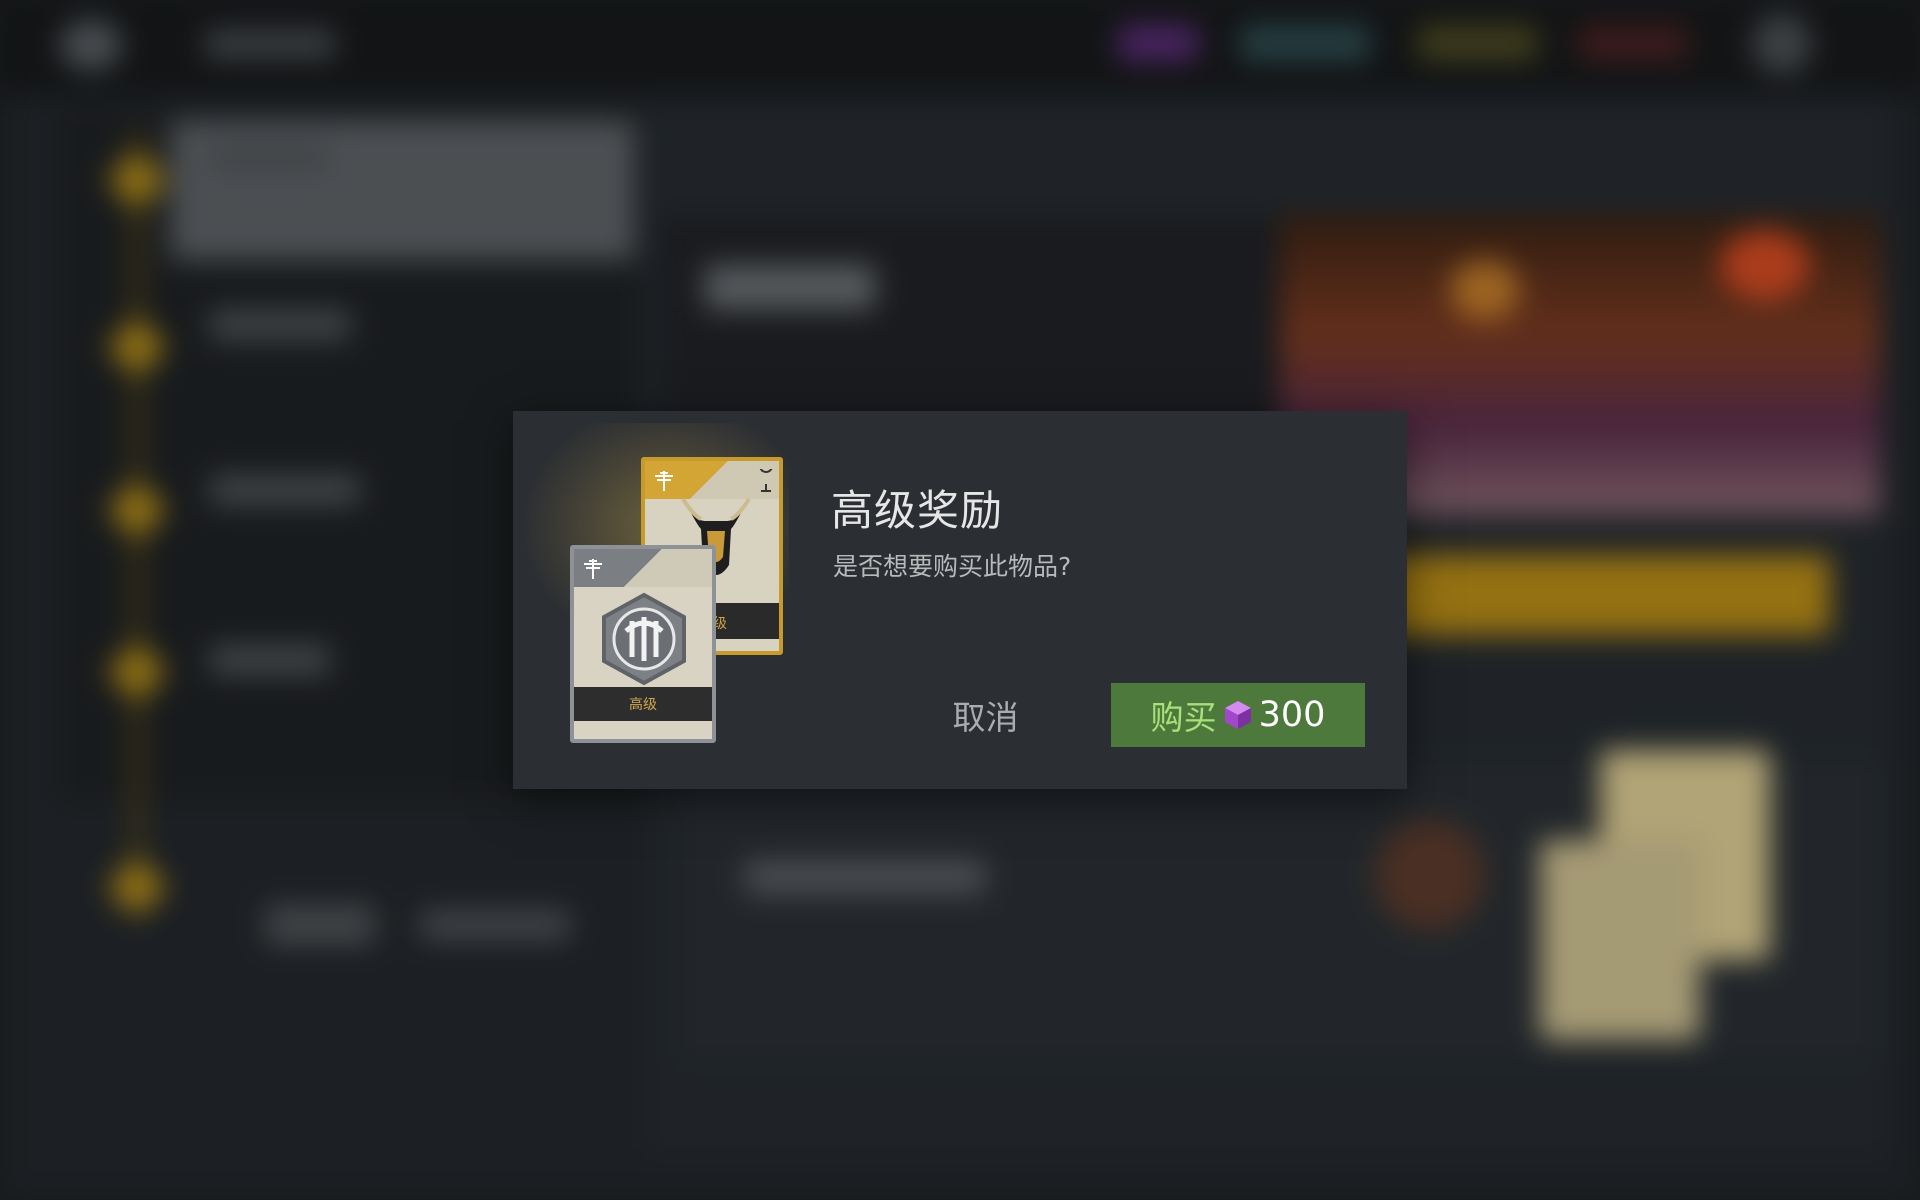 Image resolution: width=1920 pixels, height=1200 pixels. I want to click on buy-button: 购买 300, so click(1238, 715).